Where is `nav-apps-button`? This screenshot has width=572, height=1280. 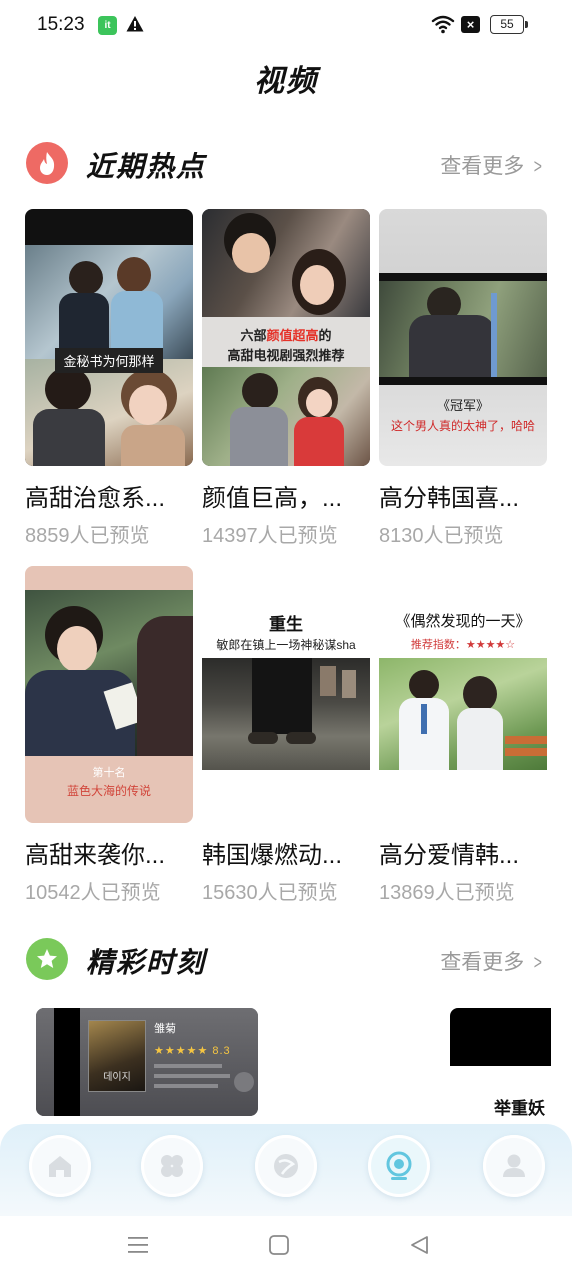 nav-apps-button is located at coordinates (172, 1166).